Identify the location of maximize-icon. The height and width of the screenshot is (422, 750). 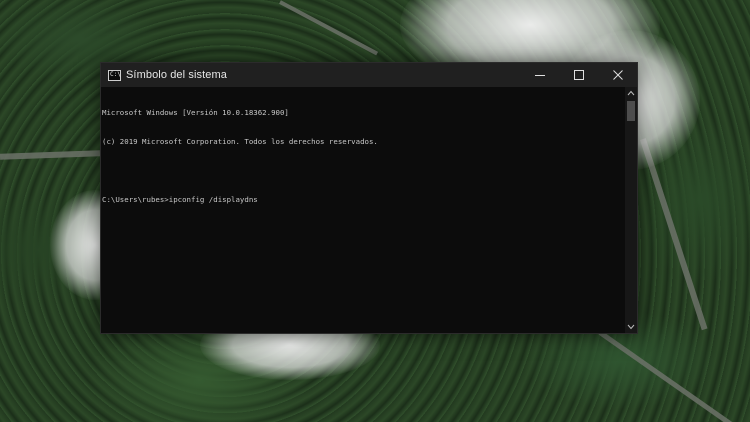
(578, 75).